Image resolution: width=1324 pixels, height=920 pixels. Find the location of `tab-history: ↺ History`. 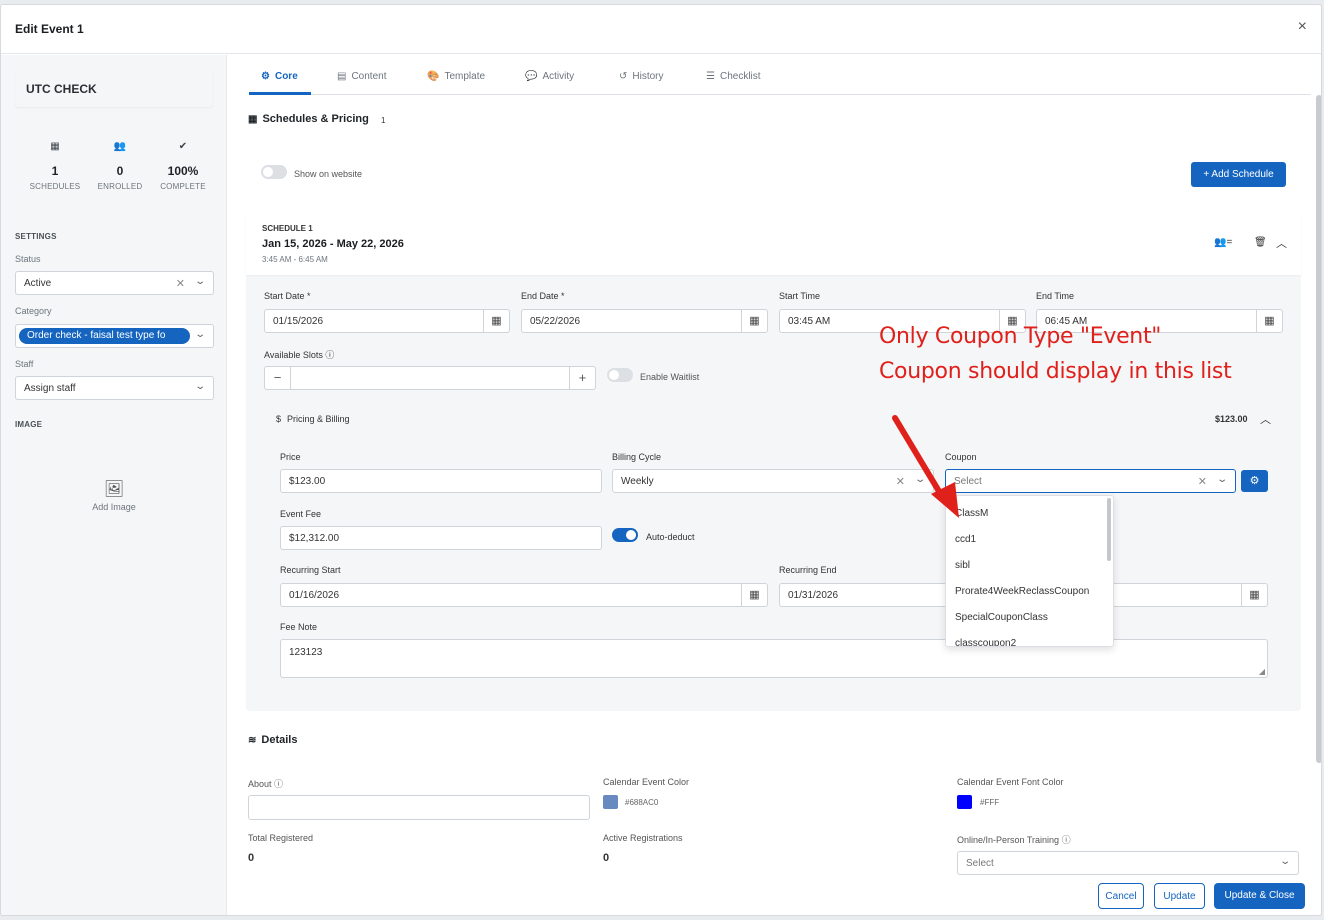

tab-history: ↺ History is located at coordinates (641, 76).